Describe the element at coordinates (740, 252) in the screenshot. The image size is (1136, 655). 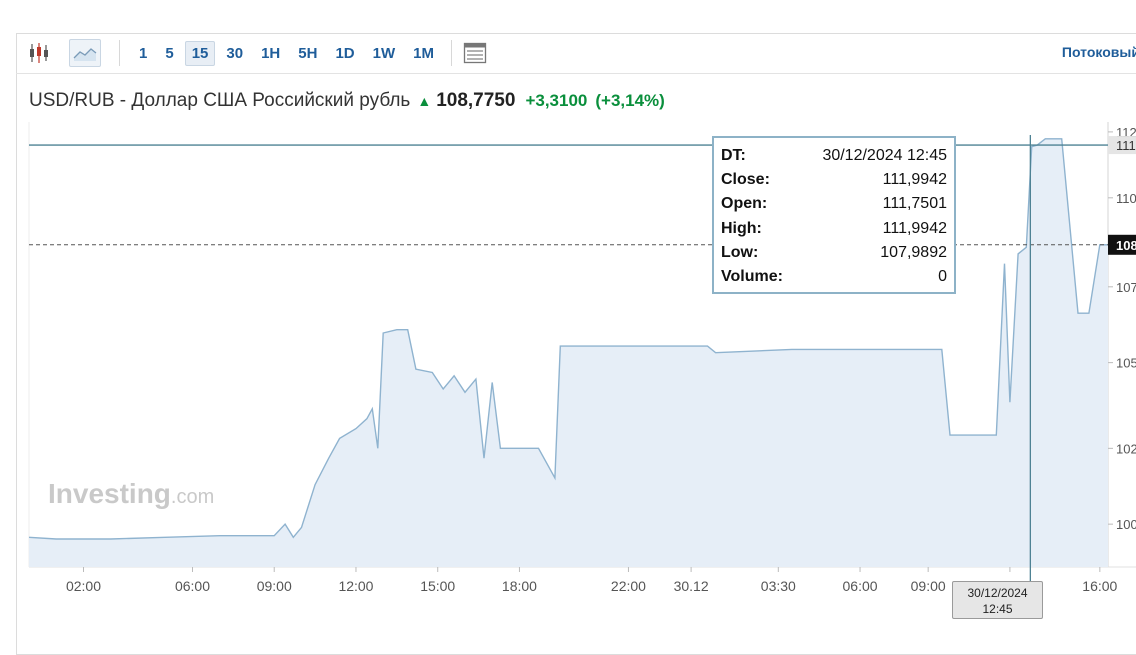
I see `tooltip-low-label: Low:` at that location.